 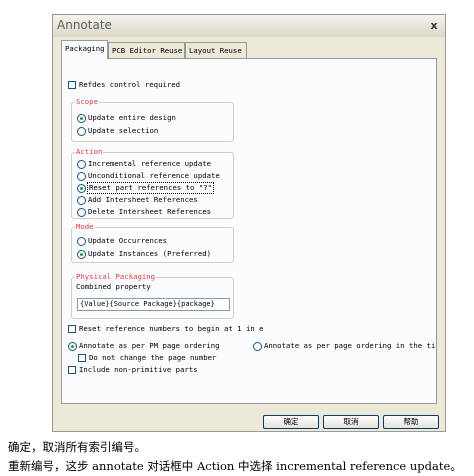 I want to click on mode-instances-label: Update Instances (Preferred), so click(x=150, y=253).